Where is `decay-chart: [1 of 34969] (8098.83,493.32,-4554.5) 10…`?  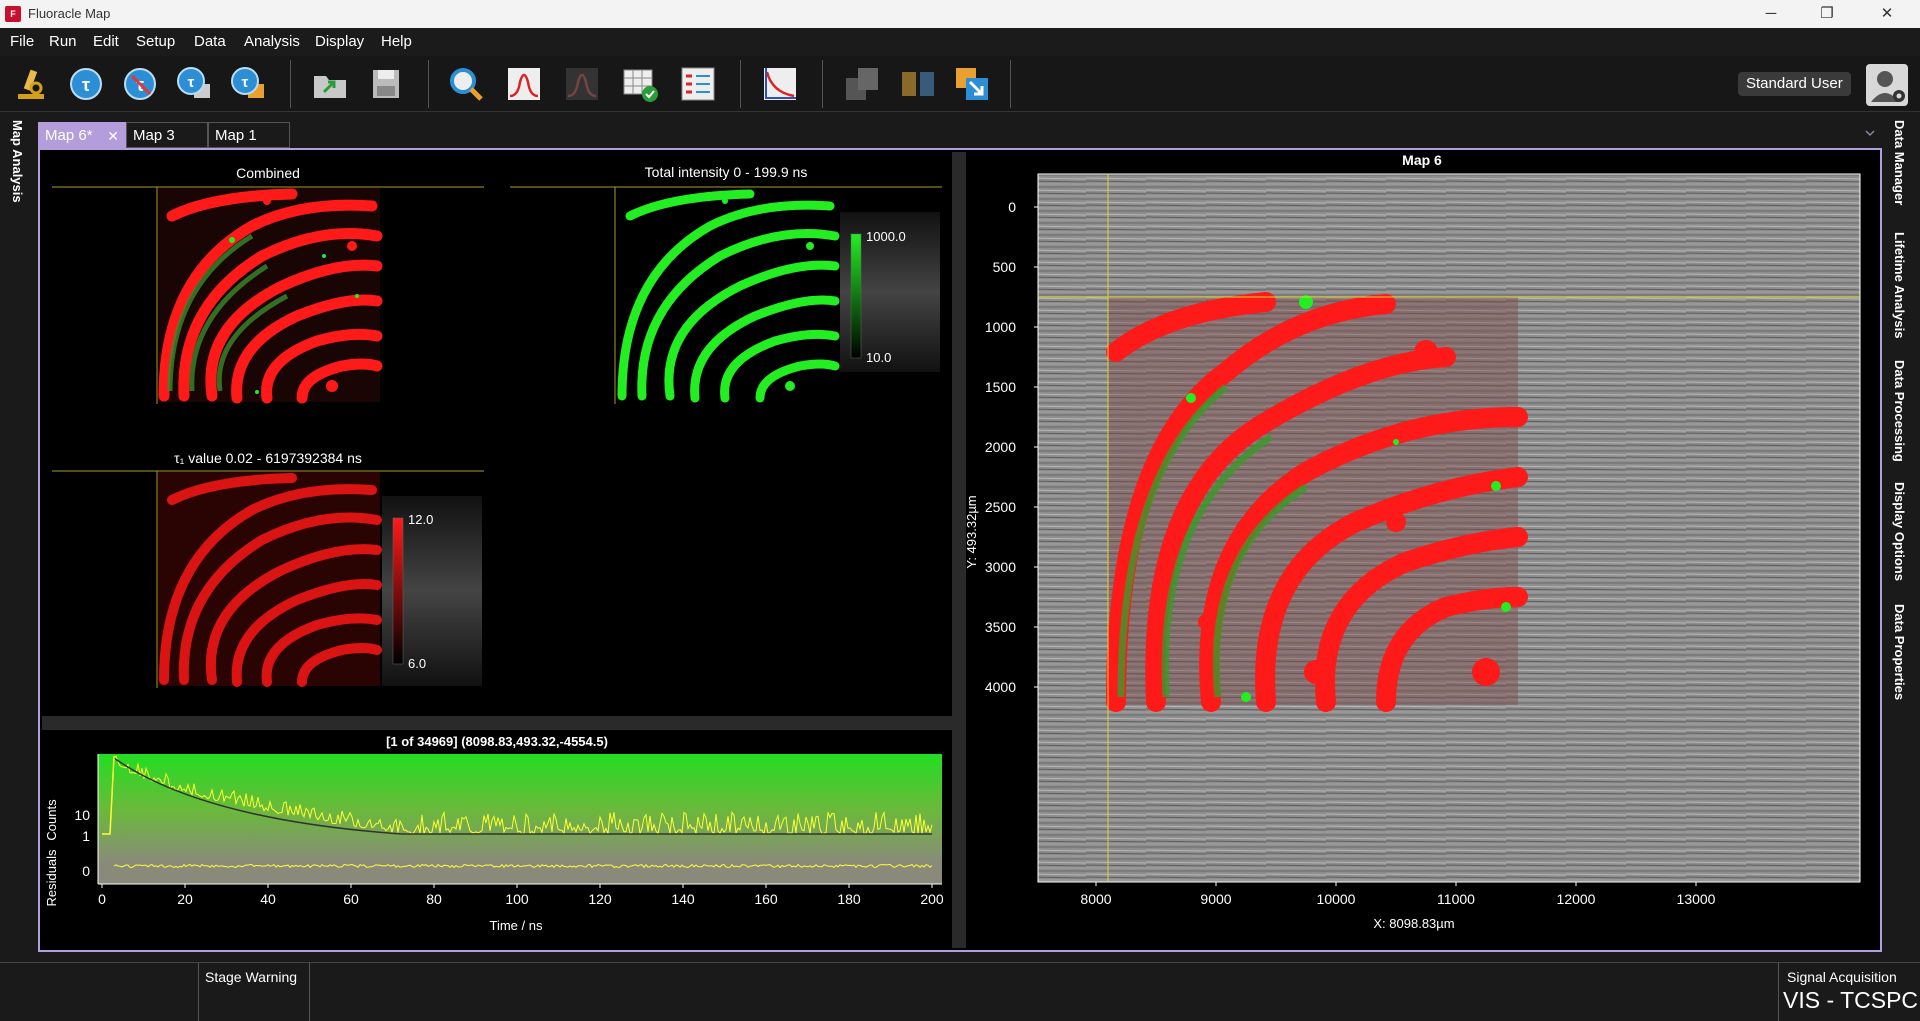
decay-chart: [1 of 34969] (8098.83,493.32,-4554.5) 10… is located at coordinates (497, 839).